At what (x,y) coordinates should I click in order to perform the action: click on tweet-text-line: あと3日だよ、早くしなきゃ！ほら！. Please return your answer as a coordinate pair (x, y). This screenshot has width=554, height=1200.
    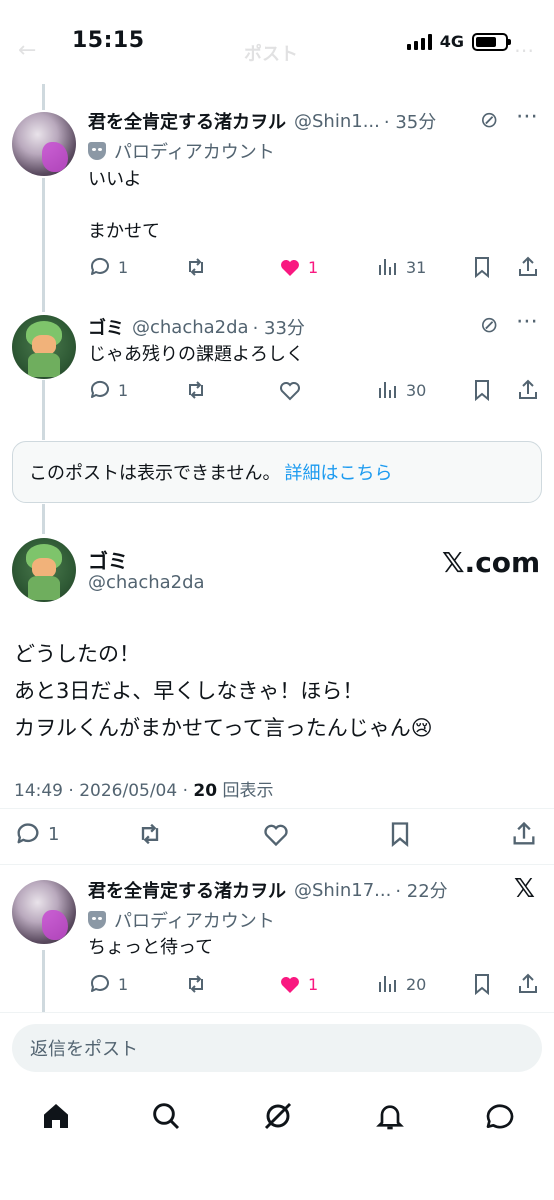
    Looking at the image, I should click on (189, 691).